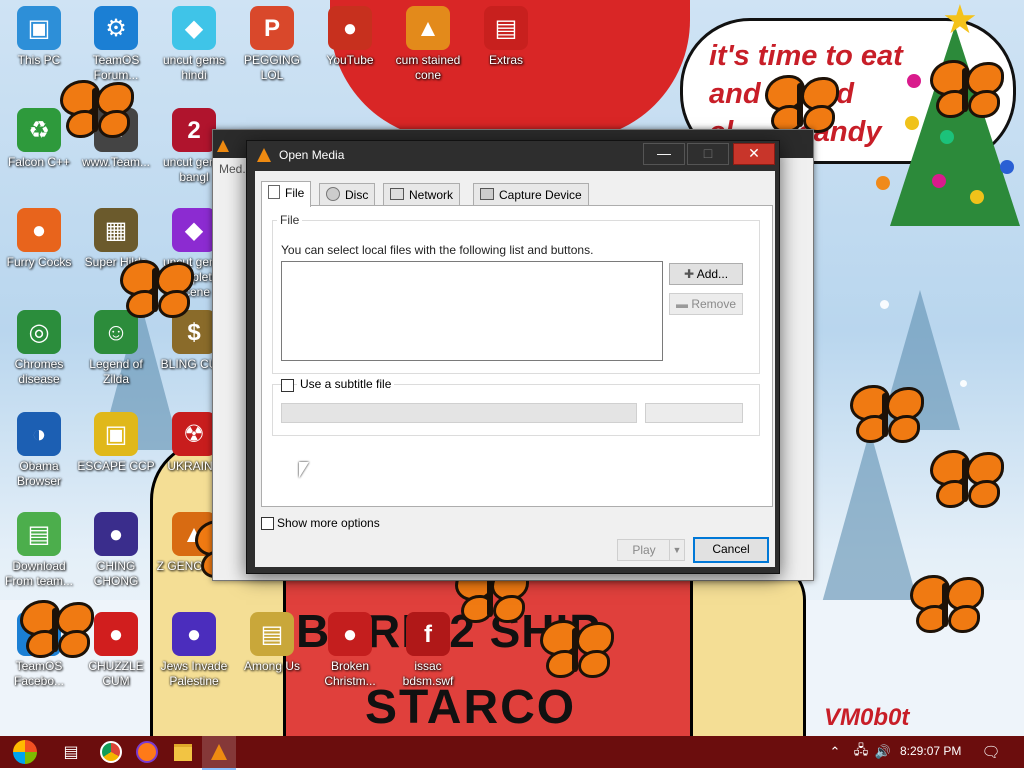 The height and width of the screenshot is (770, 1024). Describe the element at coordinates (219, 753) in the screenshot. I see `vlc-taskbar-button` at that location.